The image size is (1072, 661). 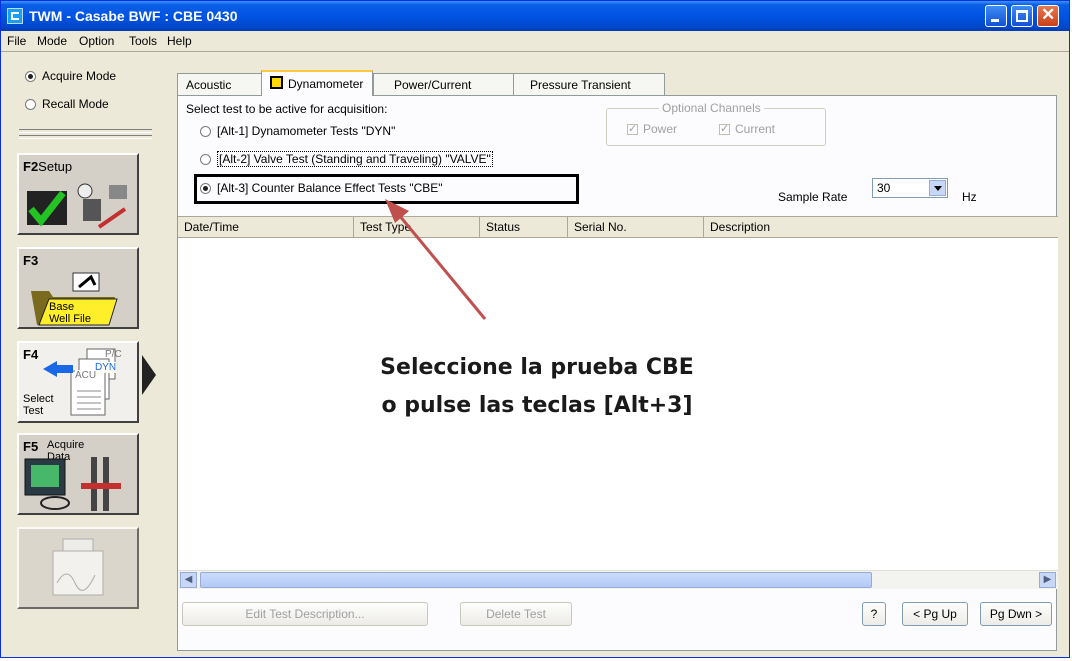 What do you see at coordinates (386, 189) in the screenshot?
I see `annotation-highlight-box` at bounding box center [386, 189].